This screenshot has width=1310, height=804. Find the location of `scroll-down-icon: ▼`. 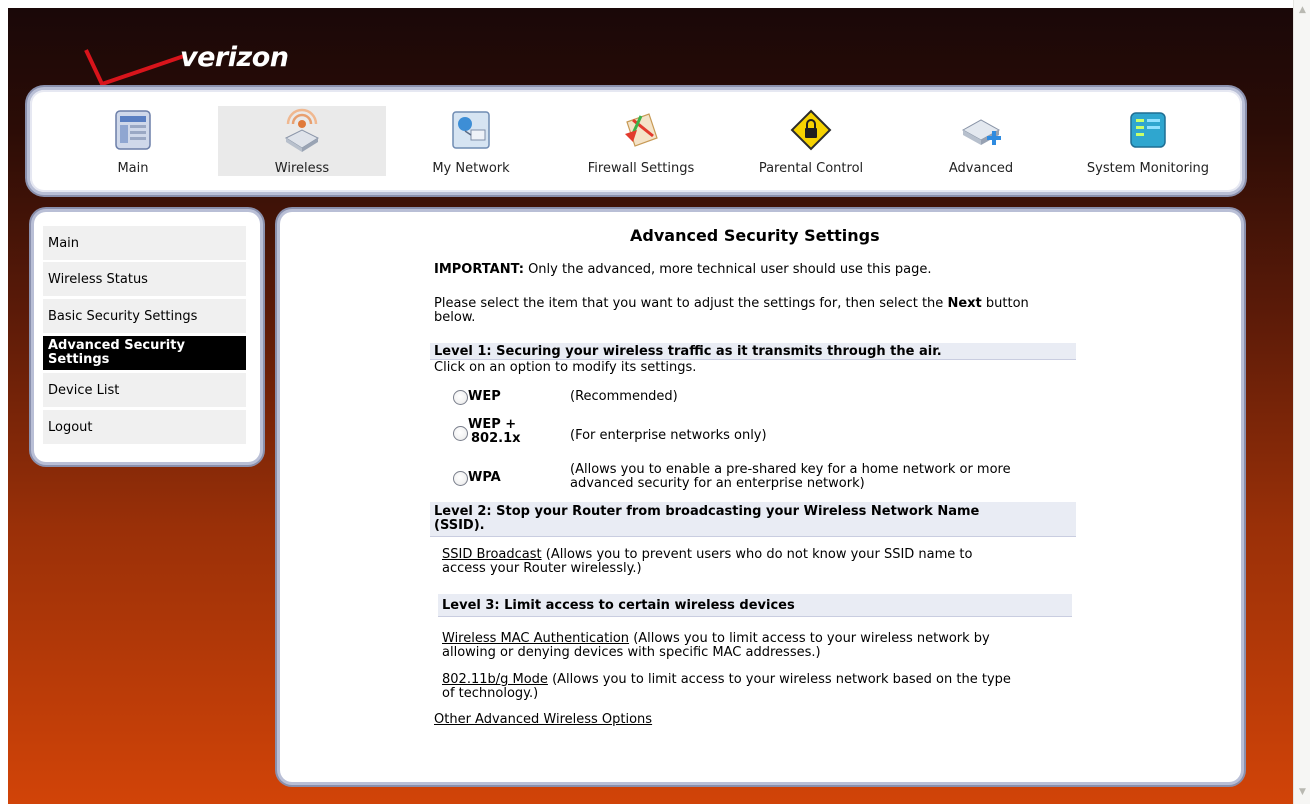

scroll-down-icon: ▼ is located at coordinates (1302, 792).